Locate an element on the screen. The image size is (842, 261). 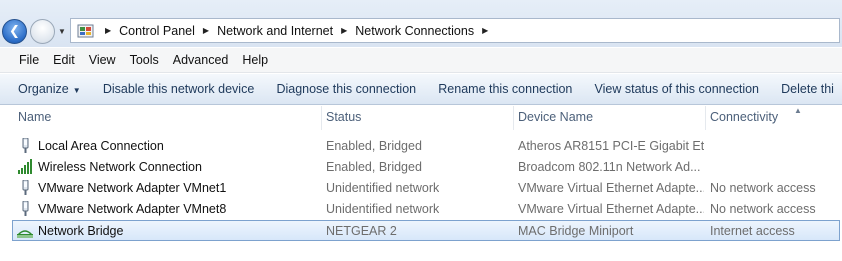
connection-name: Local Area Connection is located at coordinates (101, 146).